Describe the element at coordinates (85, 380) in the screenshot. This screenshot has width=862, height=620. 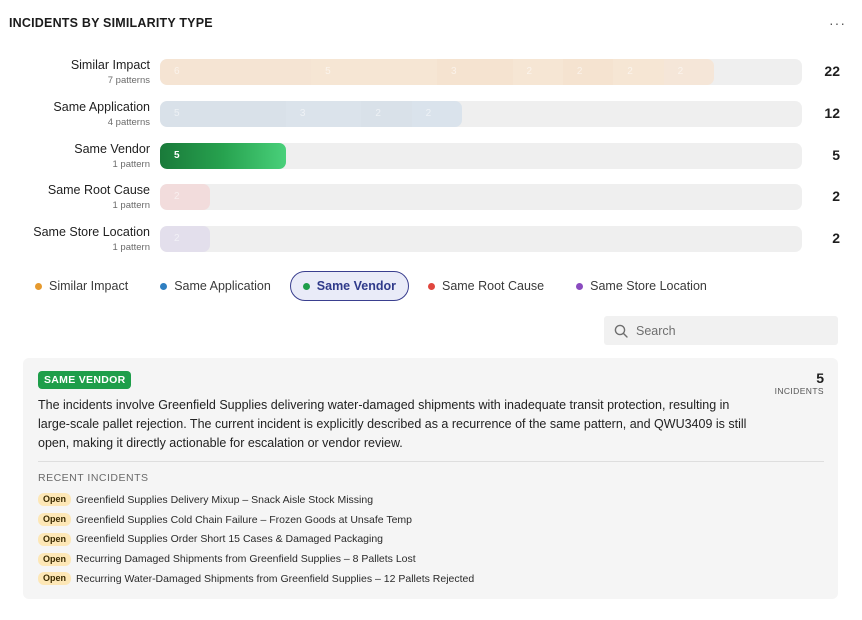
I see `similarity-badge: SAME VENDOR` at that location.